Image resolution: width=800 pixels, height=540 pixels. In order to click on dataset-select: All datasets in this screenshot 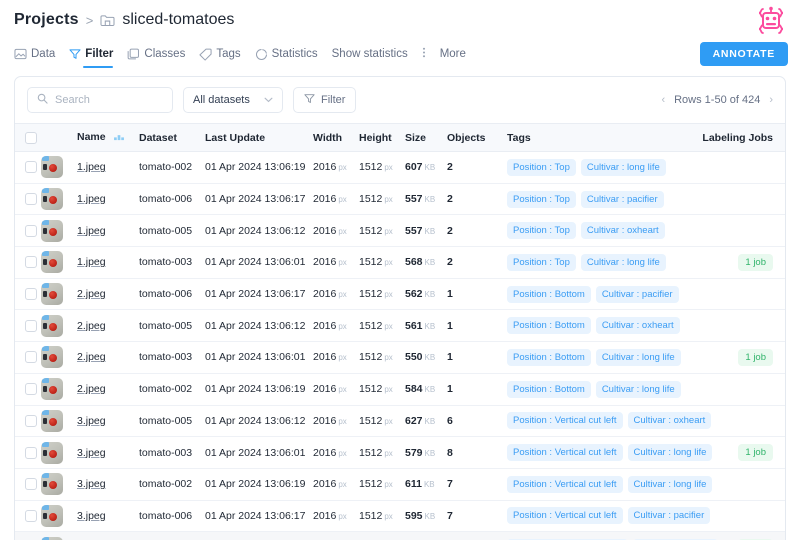, I will do `click(233, 100)`.